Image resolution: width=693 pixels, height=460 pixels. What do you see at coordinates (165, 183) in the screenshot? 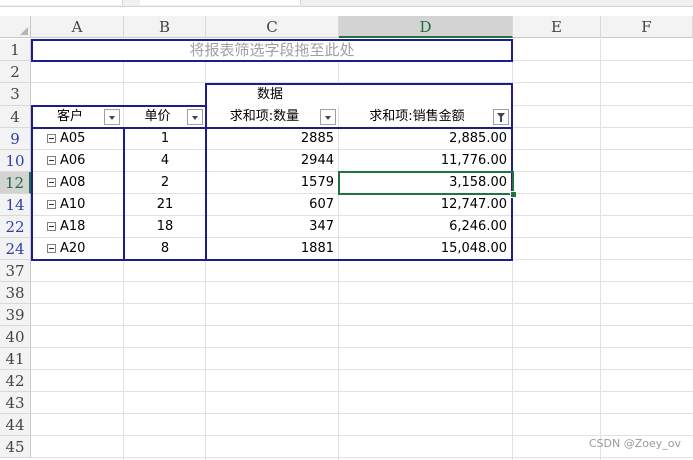
I see `price-cell: 2` at bounding box center [165, 183].